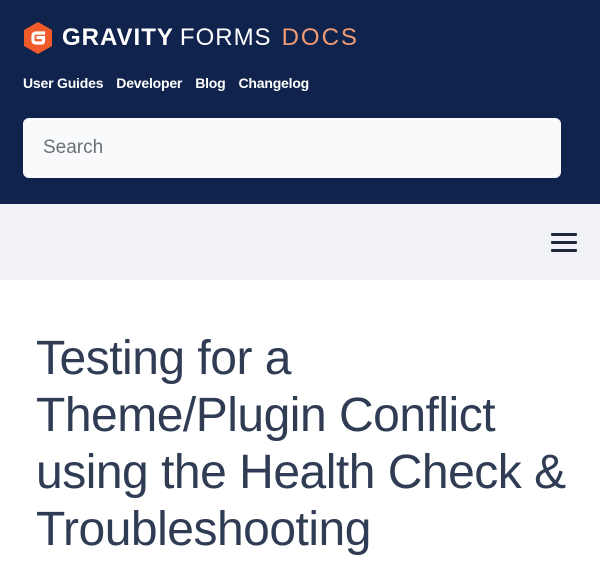 The image size is (600, 568). Describe the element at coordinates (300, 242) in the screenshot. I see `secondary-toolbar` at that location.